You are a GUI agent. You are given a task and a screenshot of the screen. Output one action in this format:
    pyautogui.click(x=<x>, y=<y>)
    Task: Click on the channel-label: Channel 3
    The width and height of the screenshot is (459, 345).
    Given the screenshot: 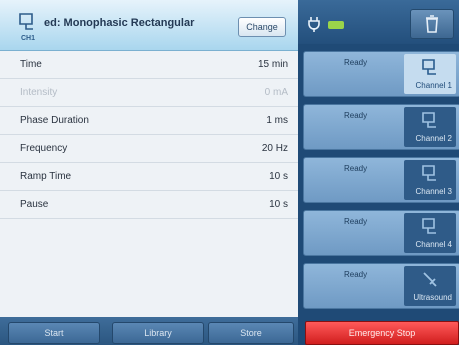 What is the action you would take?
    pyautogui.click(x=433, y=191)
    